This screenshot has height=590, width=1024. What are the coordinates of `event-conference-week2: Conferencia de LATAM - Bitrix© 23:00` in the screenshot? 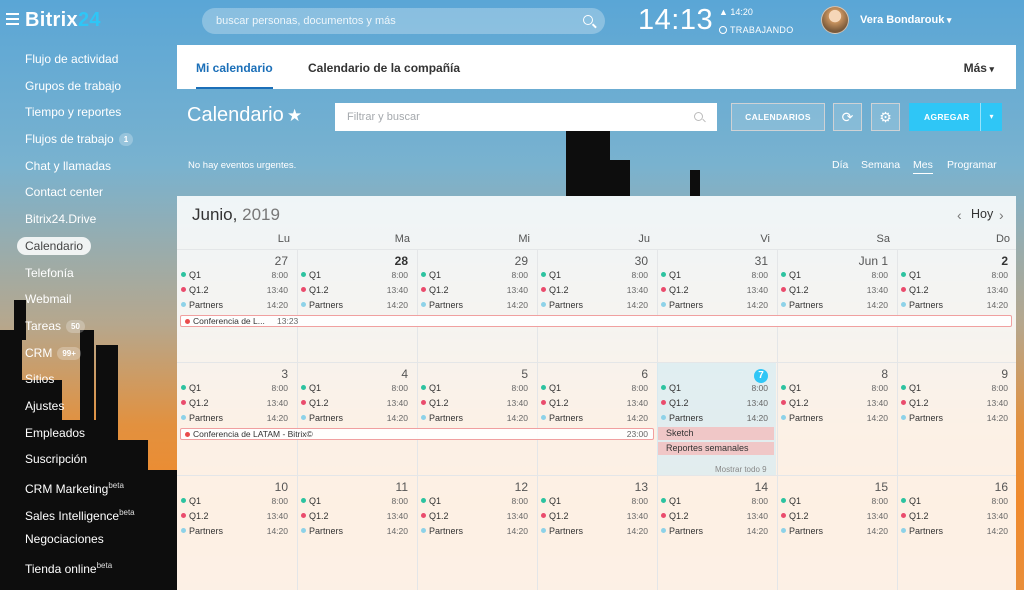 It's located at (417, 434).